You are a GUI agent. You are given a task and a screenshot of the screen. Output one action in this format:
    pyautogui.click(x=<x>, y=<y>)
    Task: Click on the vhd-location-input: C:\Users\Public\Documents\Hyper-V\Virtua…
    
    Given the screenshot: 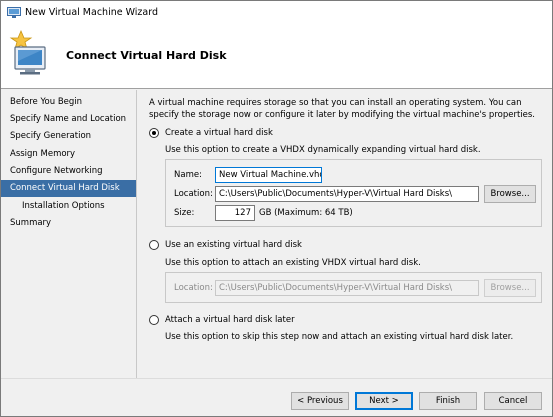 What is the action you would take?
    pyautogui.click(x=347, y=194)
    